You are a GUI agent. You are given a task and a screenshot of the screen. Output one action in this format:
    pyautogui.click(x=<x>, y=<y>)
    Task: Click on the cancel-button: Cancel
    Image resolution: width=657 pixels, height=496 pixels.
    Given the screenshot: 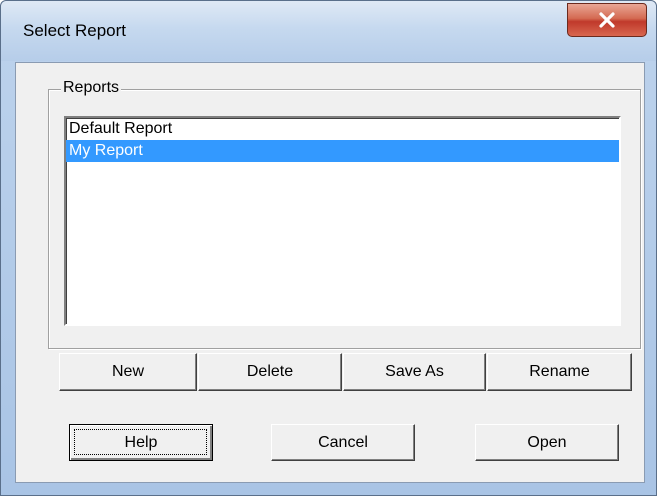 What is the action you would take?
    pyautogui.click(x=343, y=442)
    